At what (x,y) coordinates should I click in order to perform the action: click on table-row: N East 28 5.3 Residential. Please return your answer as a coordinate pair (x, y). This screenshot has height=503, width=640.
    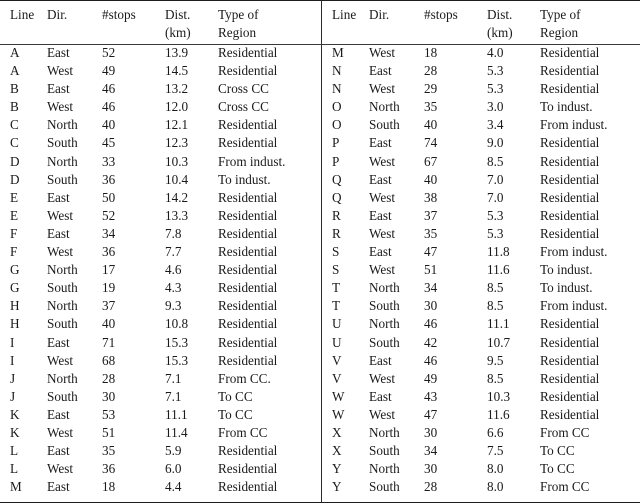
    Looking at the image, I should click on (481, 73).